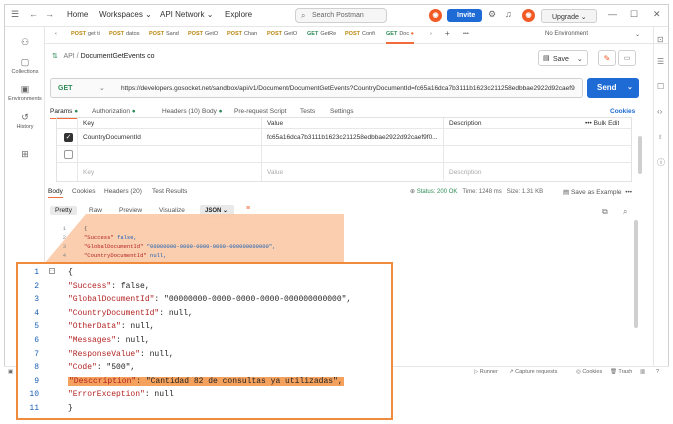 The image size is (673, 424). I want to click on cookies-button: ◎ Cookies, so click(589, 372).